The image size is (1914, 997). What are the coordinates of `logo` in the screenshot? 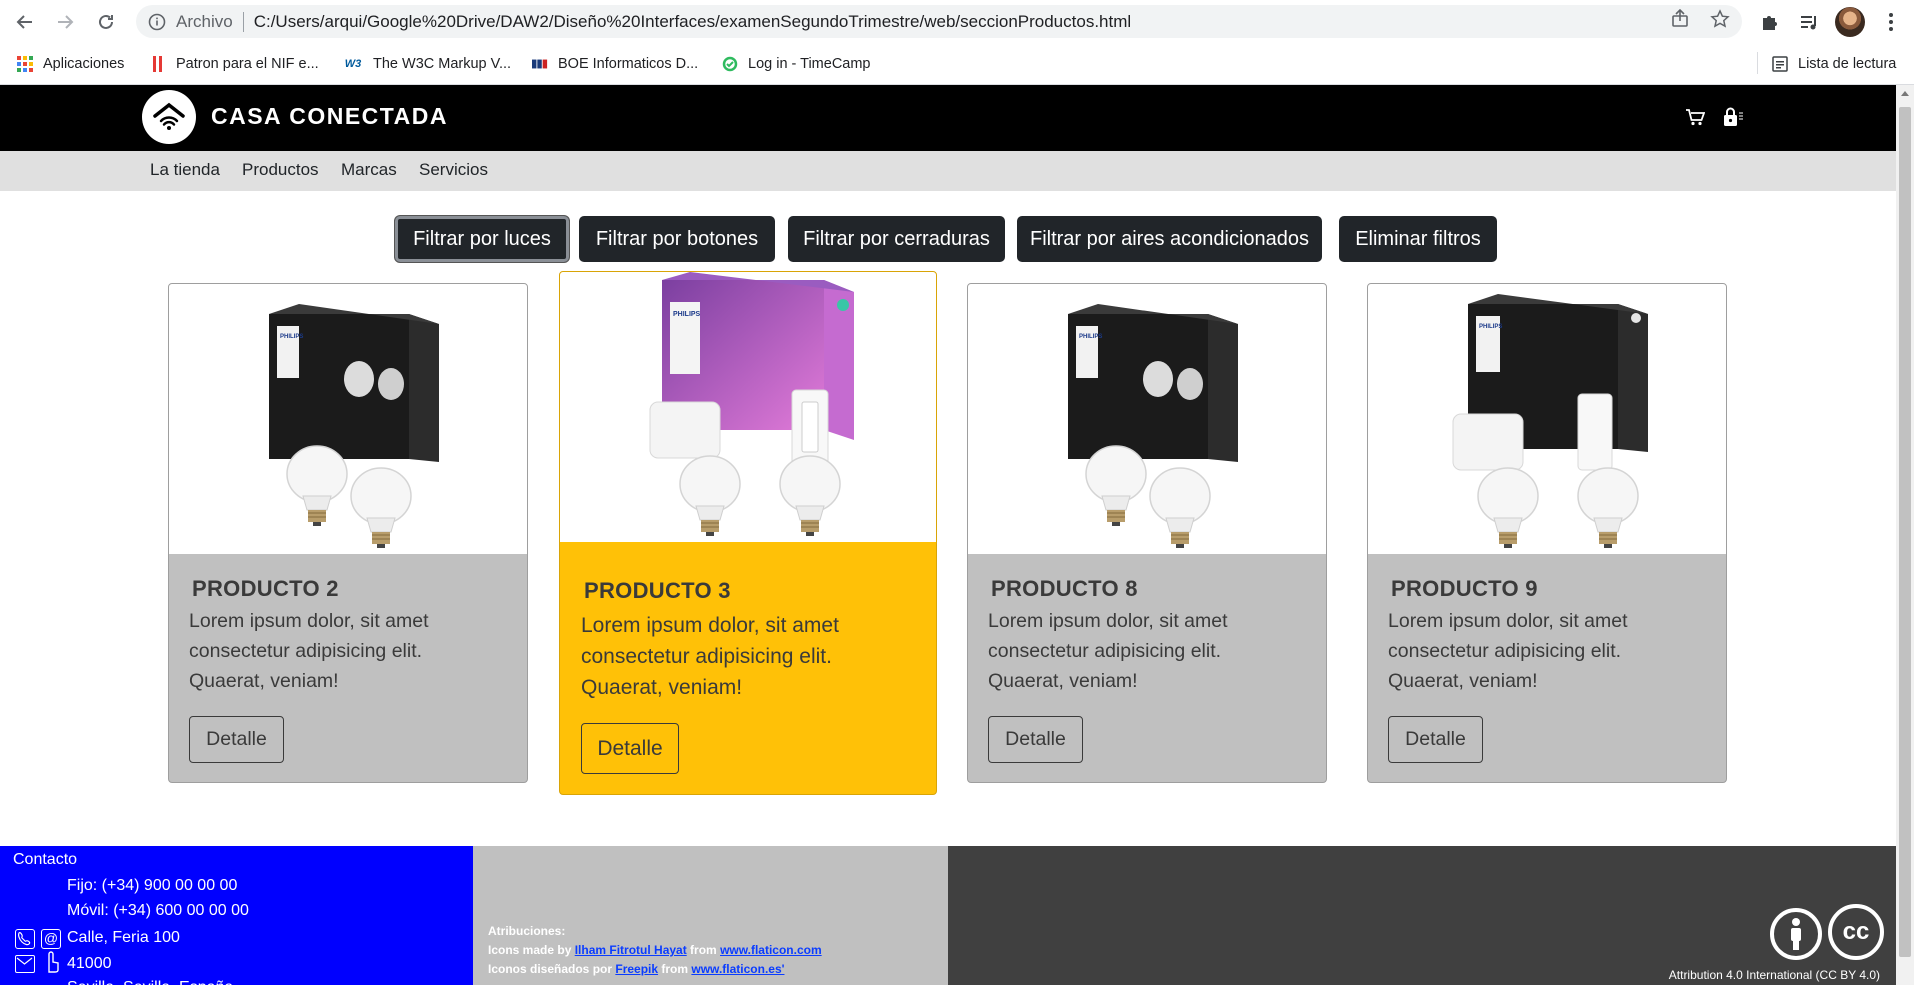 It's located at (169, 117).